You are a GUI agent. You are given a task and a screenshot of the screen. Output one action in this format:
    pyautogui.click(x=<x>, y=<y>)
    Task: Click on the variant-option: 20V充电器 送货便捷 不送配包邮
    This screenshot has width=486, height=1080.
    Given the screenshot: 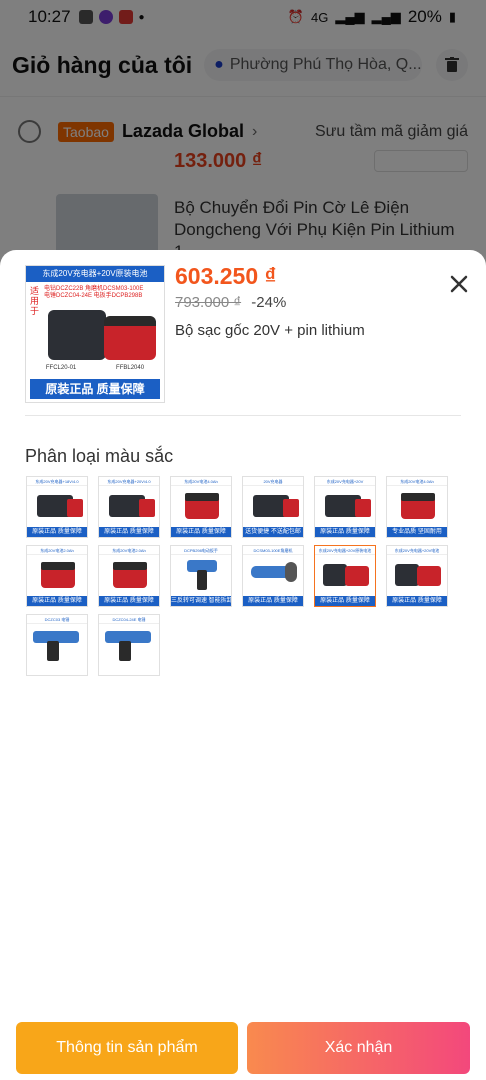 What is the action you would take?
    pyautogui.click(x=273, y=507)
    